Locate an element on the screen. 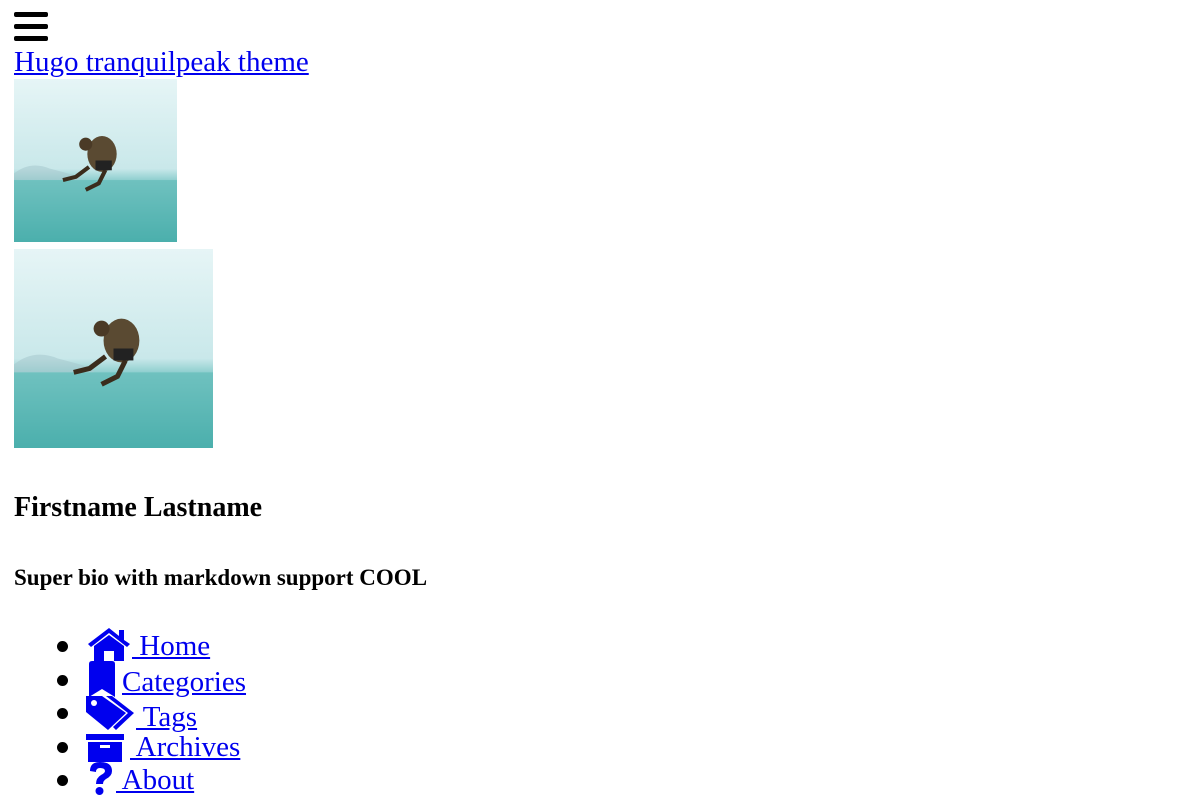  sidebar-item-tags: Tags is located at coordinates (600, 713).